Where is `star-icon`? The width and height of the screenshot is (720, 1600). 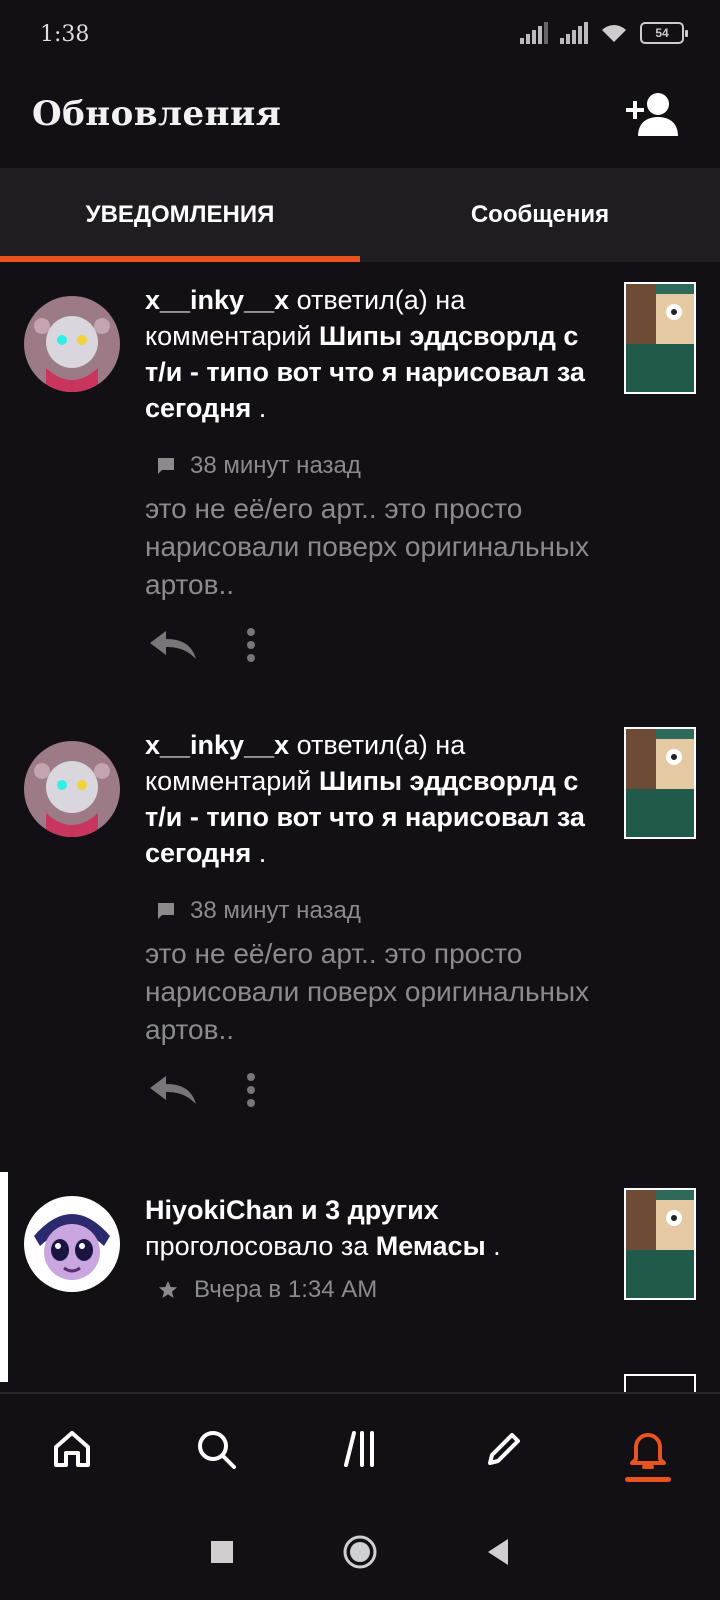 star-icon is located at coordinates (168, 1289).